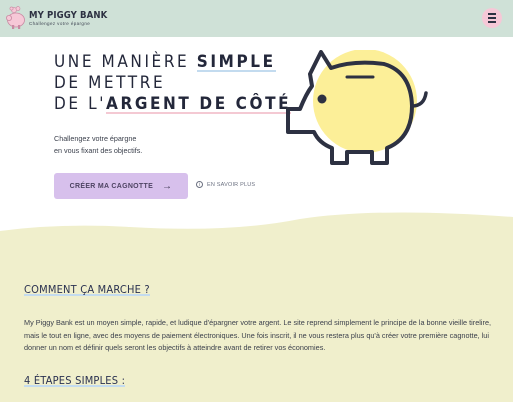  I want to click on piggy-logo-icon, so click(15, 18).